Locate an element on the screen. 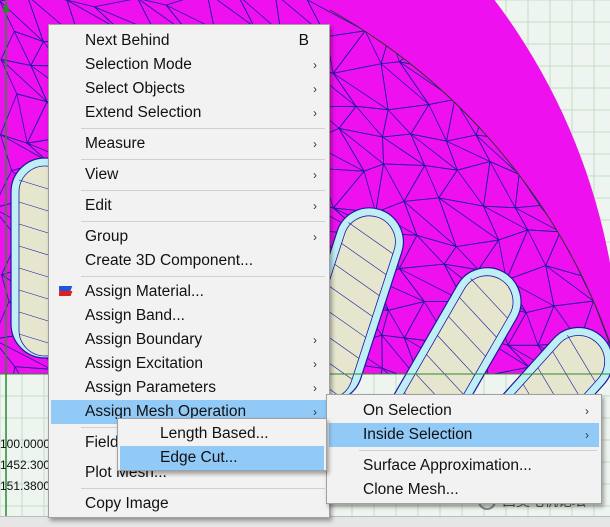 This screenshot has width=610, height=527. menu-item-label: Assign Parameters is located at coordinates (150, 387).